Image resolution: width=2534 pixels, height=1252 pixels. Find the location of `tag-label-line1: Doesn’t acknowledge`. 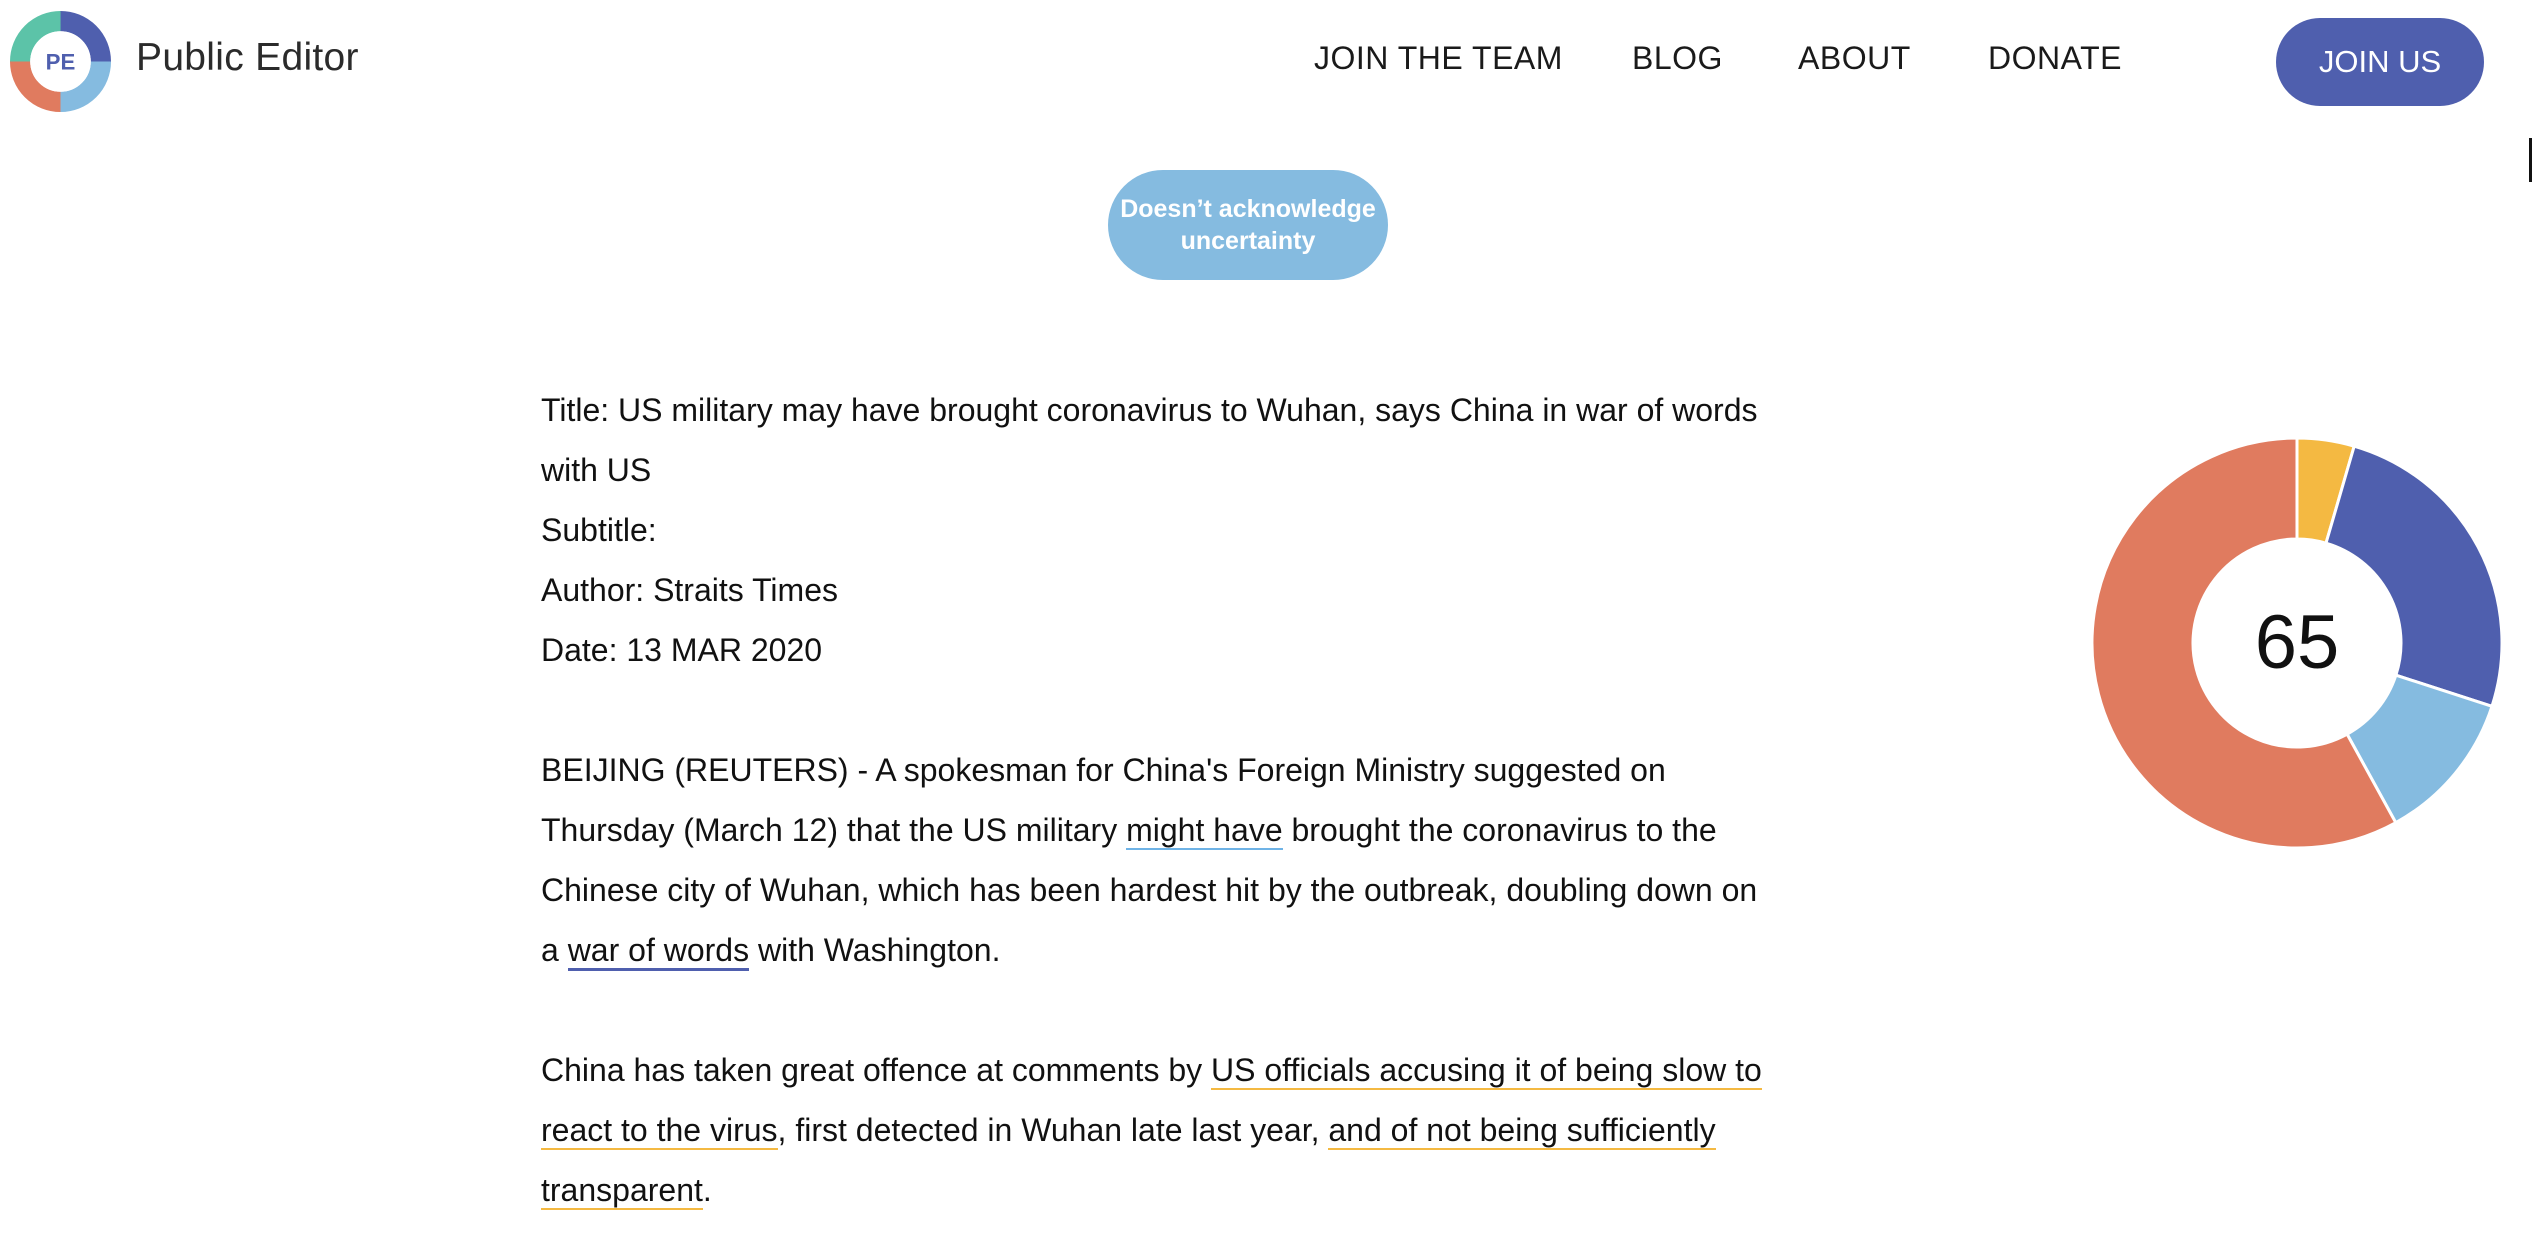

tag-label-line1: Doesn’t acknowledge is located at coordinates (1248, 209).